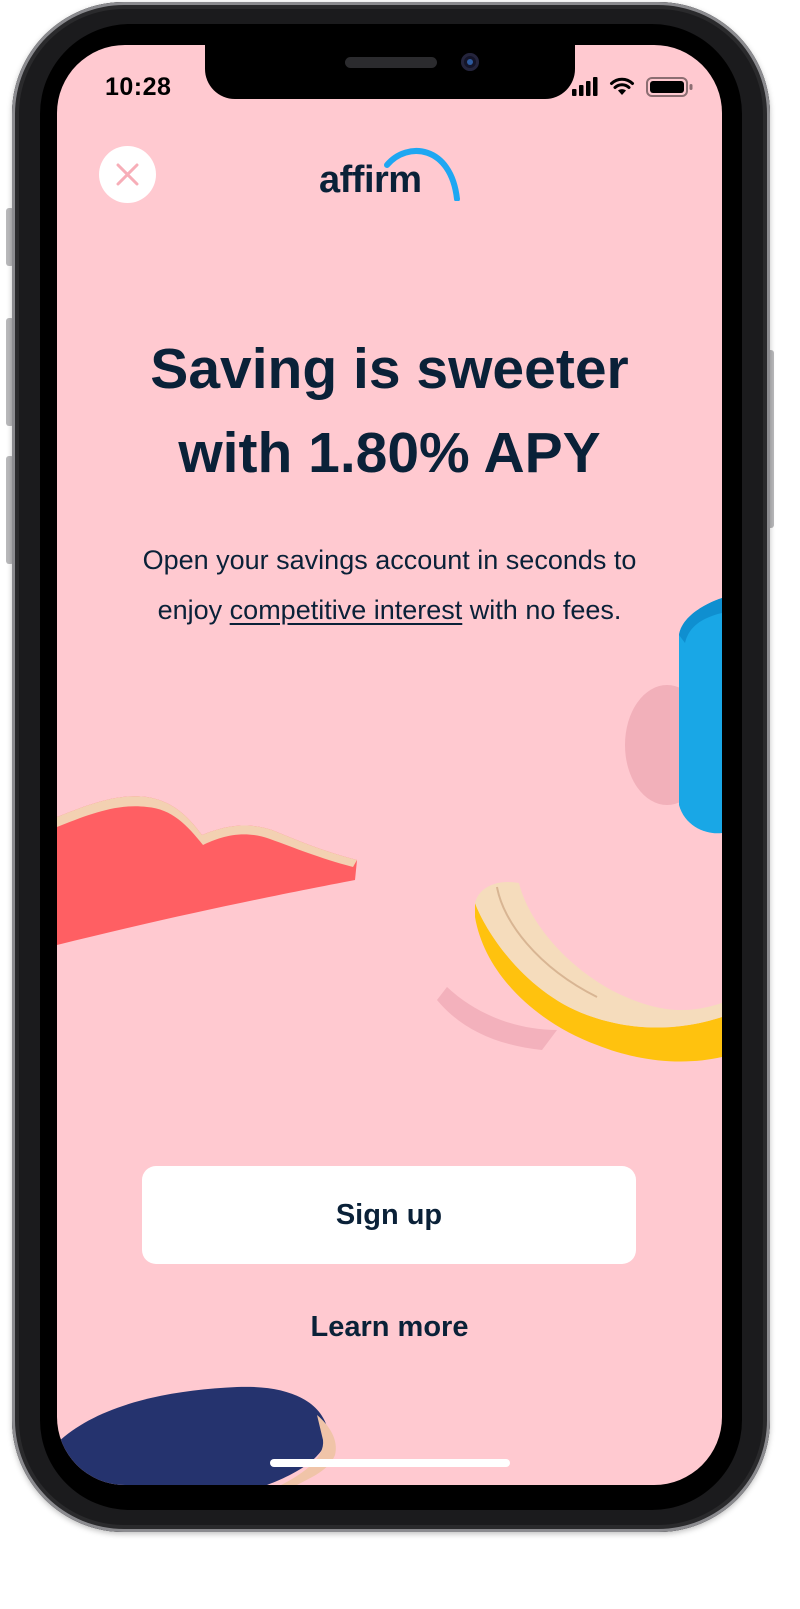 This screenshot has height=1609, width=800. What do you see at coordinates (622, 86) in the screenshot?
I see `wifi-icon` at bounding box center [622, 86].